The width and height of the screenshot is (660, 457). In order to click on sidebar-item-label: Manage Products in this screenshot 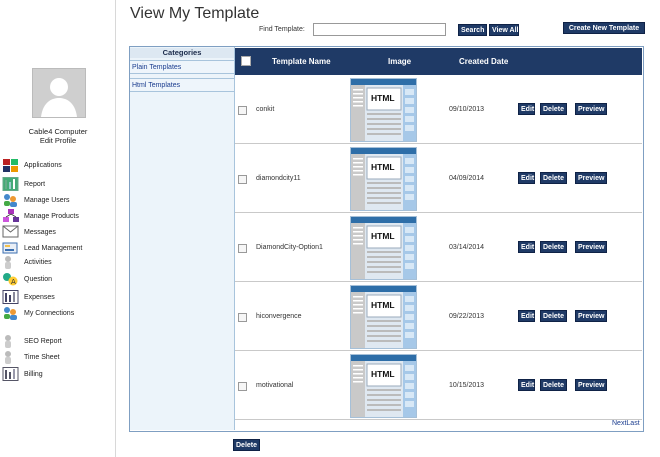, I will do `click(51, 216)`.